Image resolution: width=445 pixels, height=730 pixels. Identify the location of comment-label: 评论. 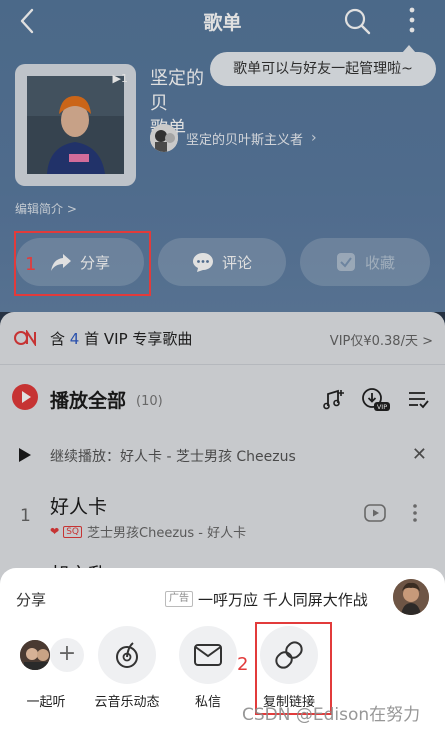
(236, 262).